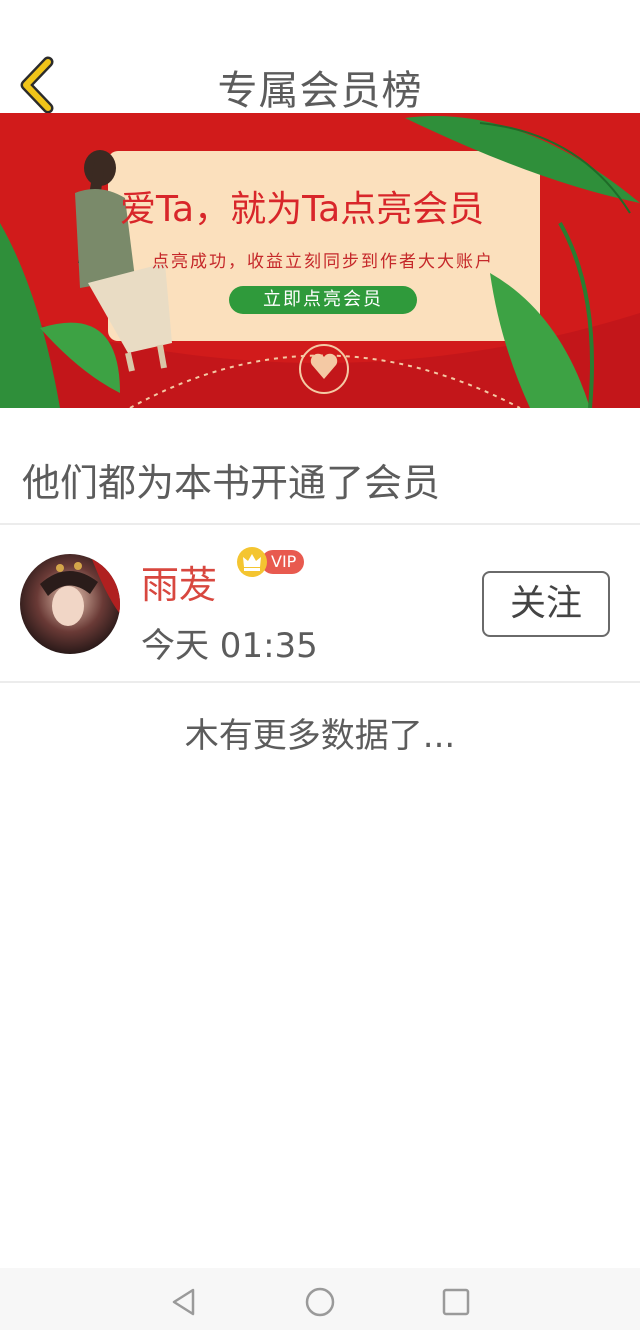 The width and height of the screenshot is (640, 1330). Describe the element at coordinates (229, 646) in the screenshot. I see `member-join-time: 今天 01:35` at that location.